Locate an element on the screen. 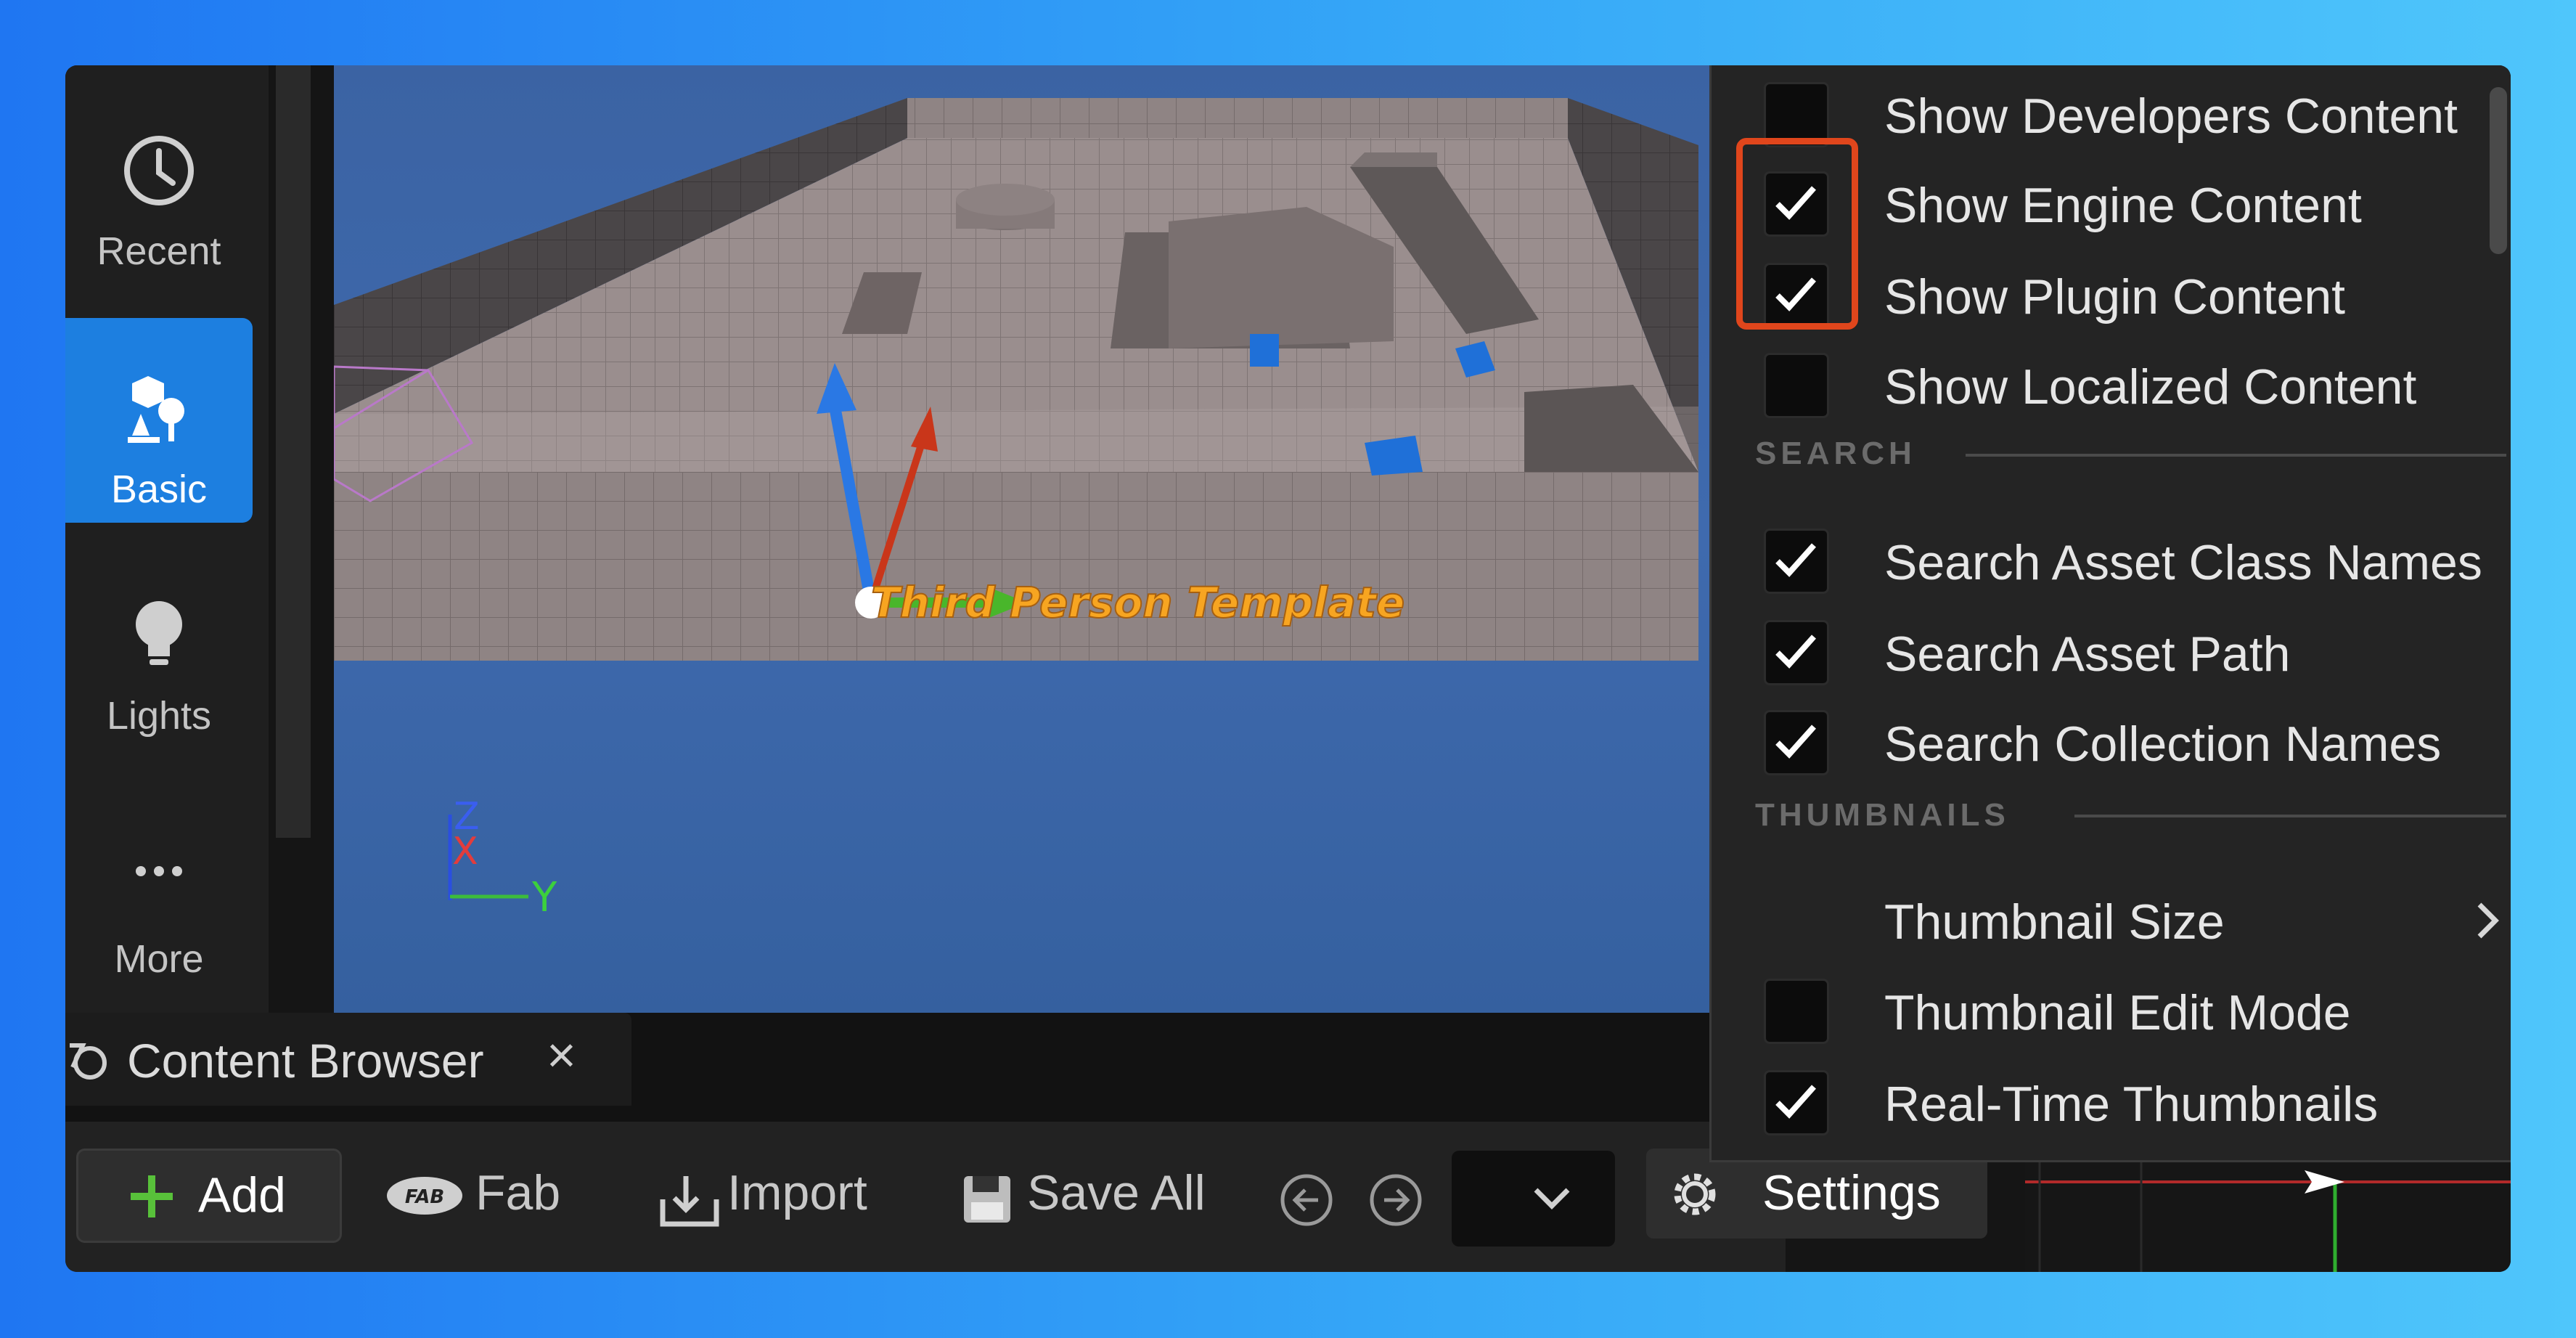 Image resolution: width=2576 pixels, height=1338 pixels. svg-text: FAB is located at coordinates (424, 1197).